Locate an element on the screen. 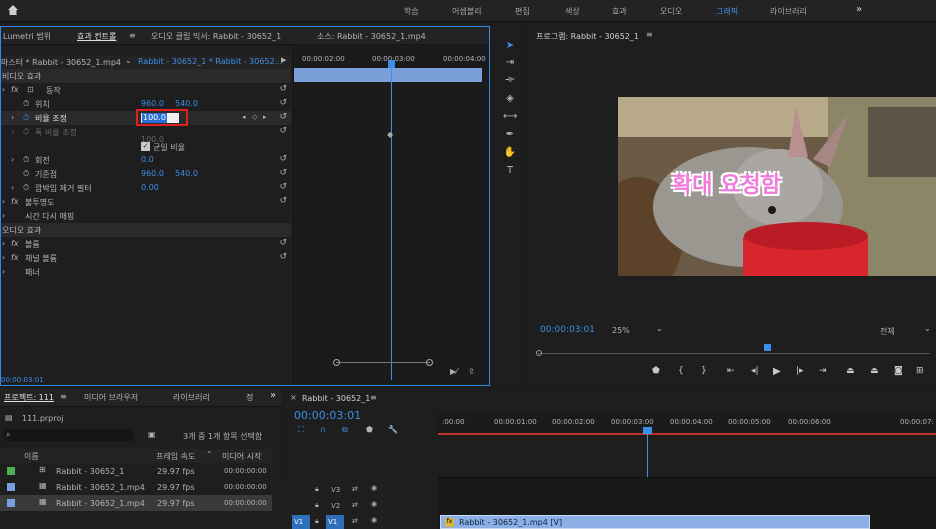 This screenshot has width=936, height=529. zoom-select: 25% is located at coordinates (621, 330).